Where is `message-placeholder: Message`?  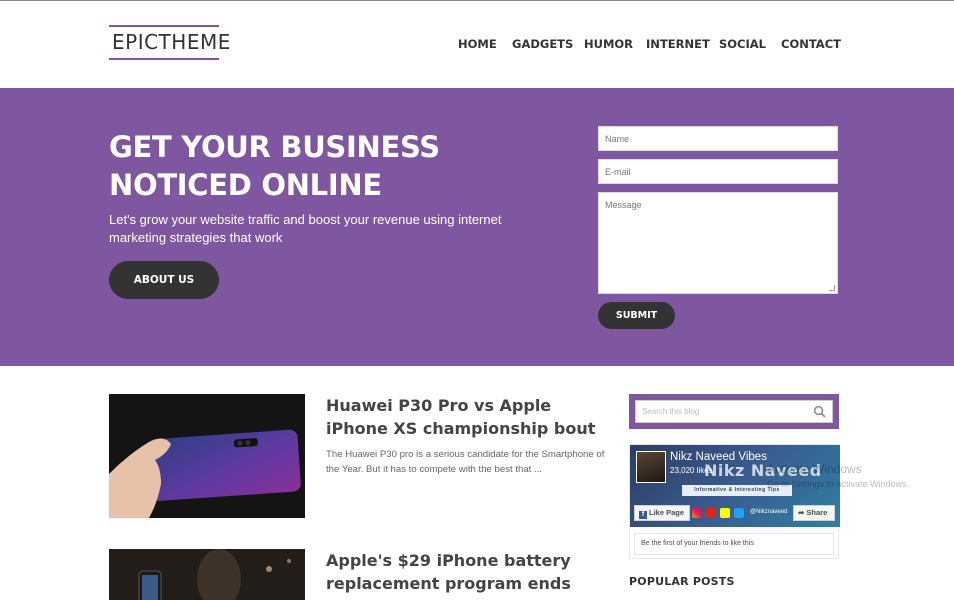 message-placeholder: Message is located at coordinates (623, 205).